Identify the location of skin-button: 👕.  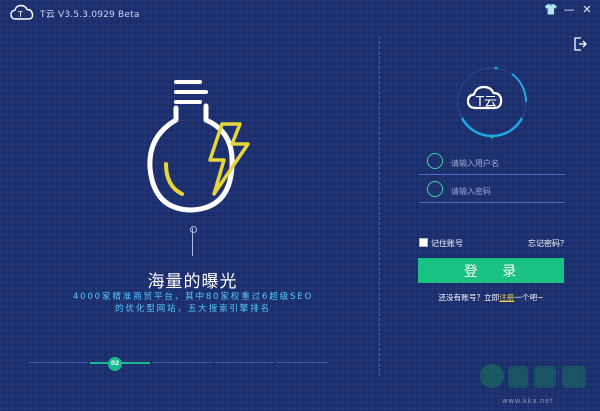
(551, 10).